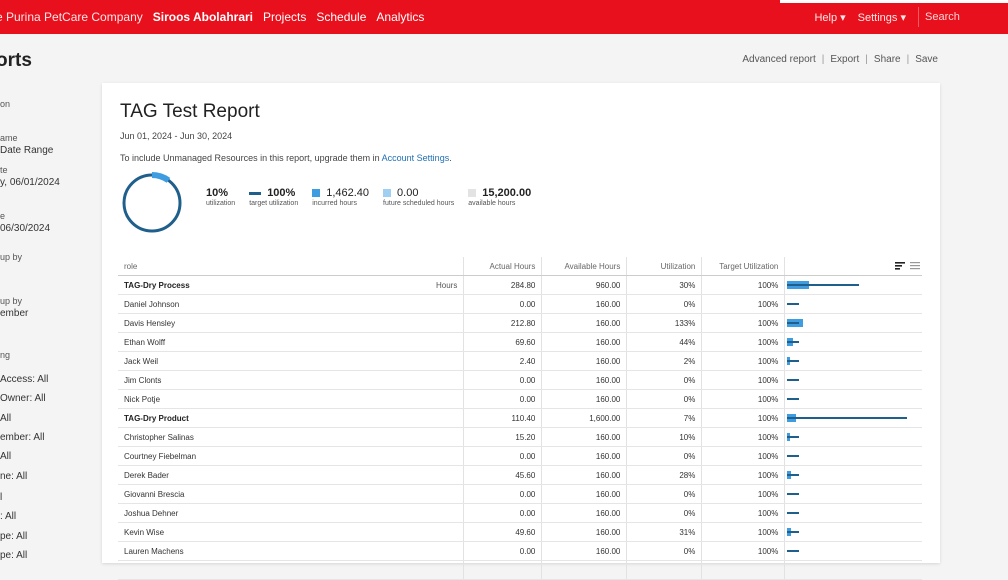 Image resolution: width=1008 pixels, height=580 pixels. Describe the element at coordinates (416, 158) in the screenshot. I see `account-settings-link: Account Settings` at that location.